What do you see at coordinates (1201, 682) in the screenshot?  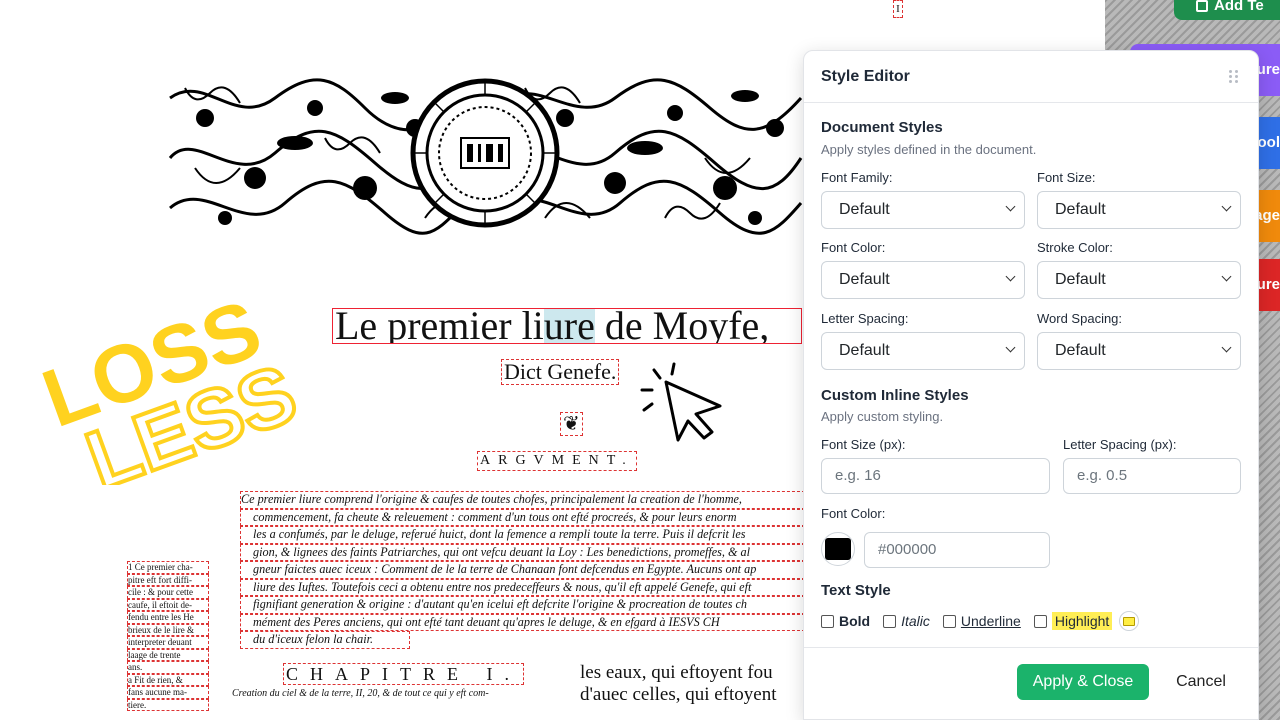 I see `cancel-button: Cancel` at bounding box center [1201, 682].